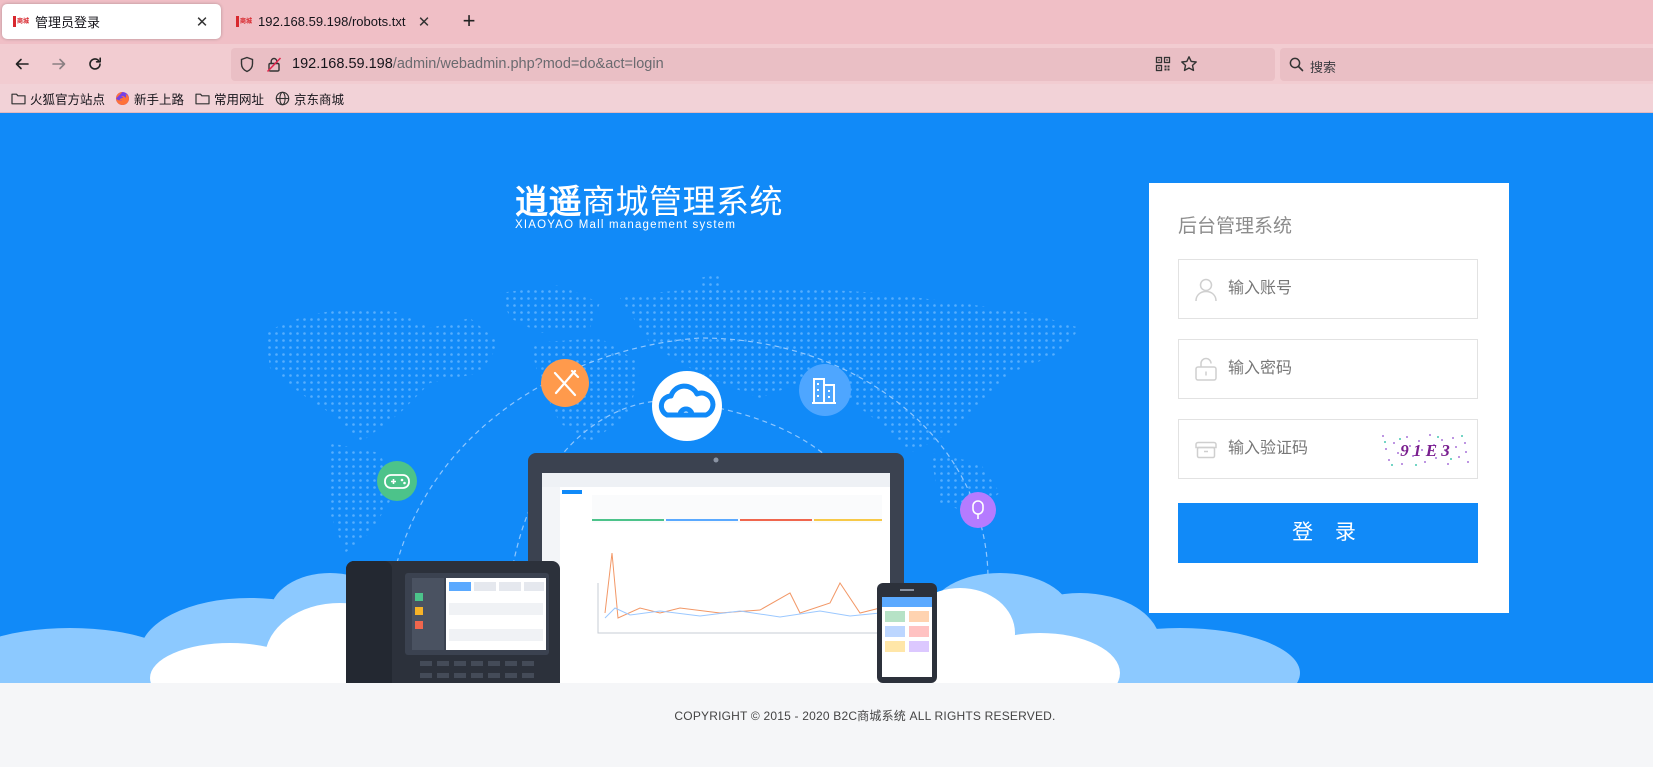  What do you see at coordinates (159, 99) in the screenshot?
I see `bookmark-label: 新手上路` at bounding box center [159, 99].